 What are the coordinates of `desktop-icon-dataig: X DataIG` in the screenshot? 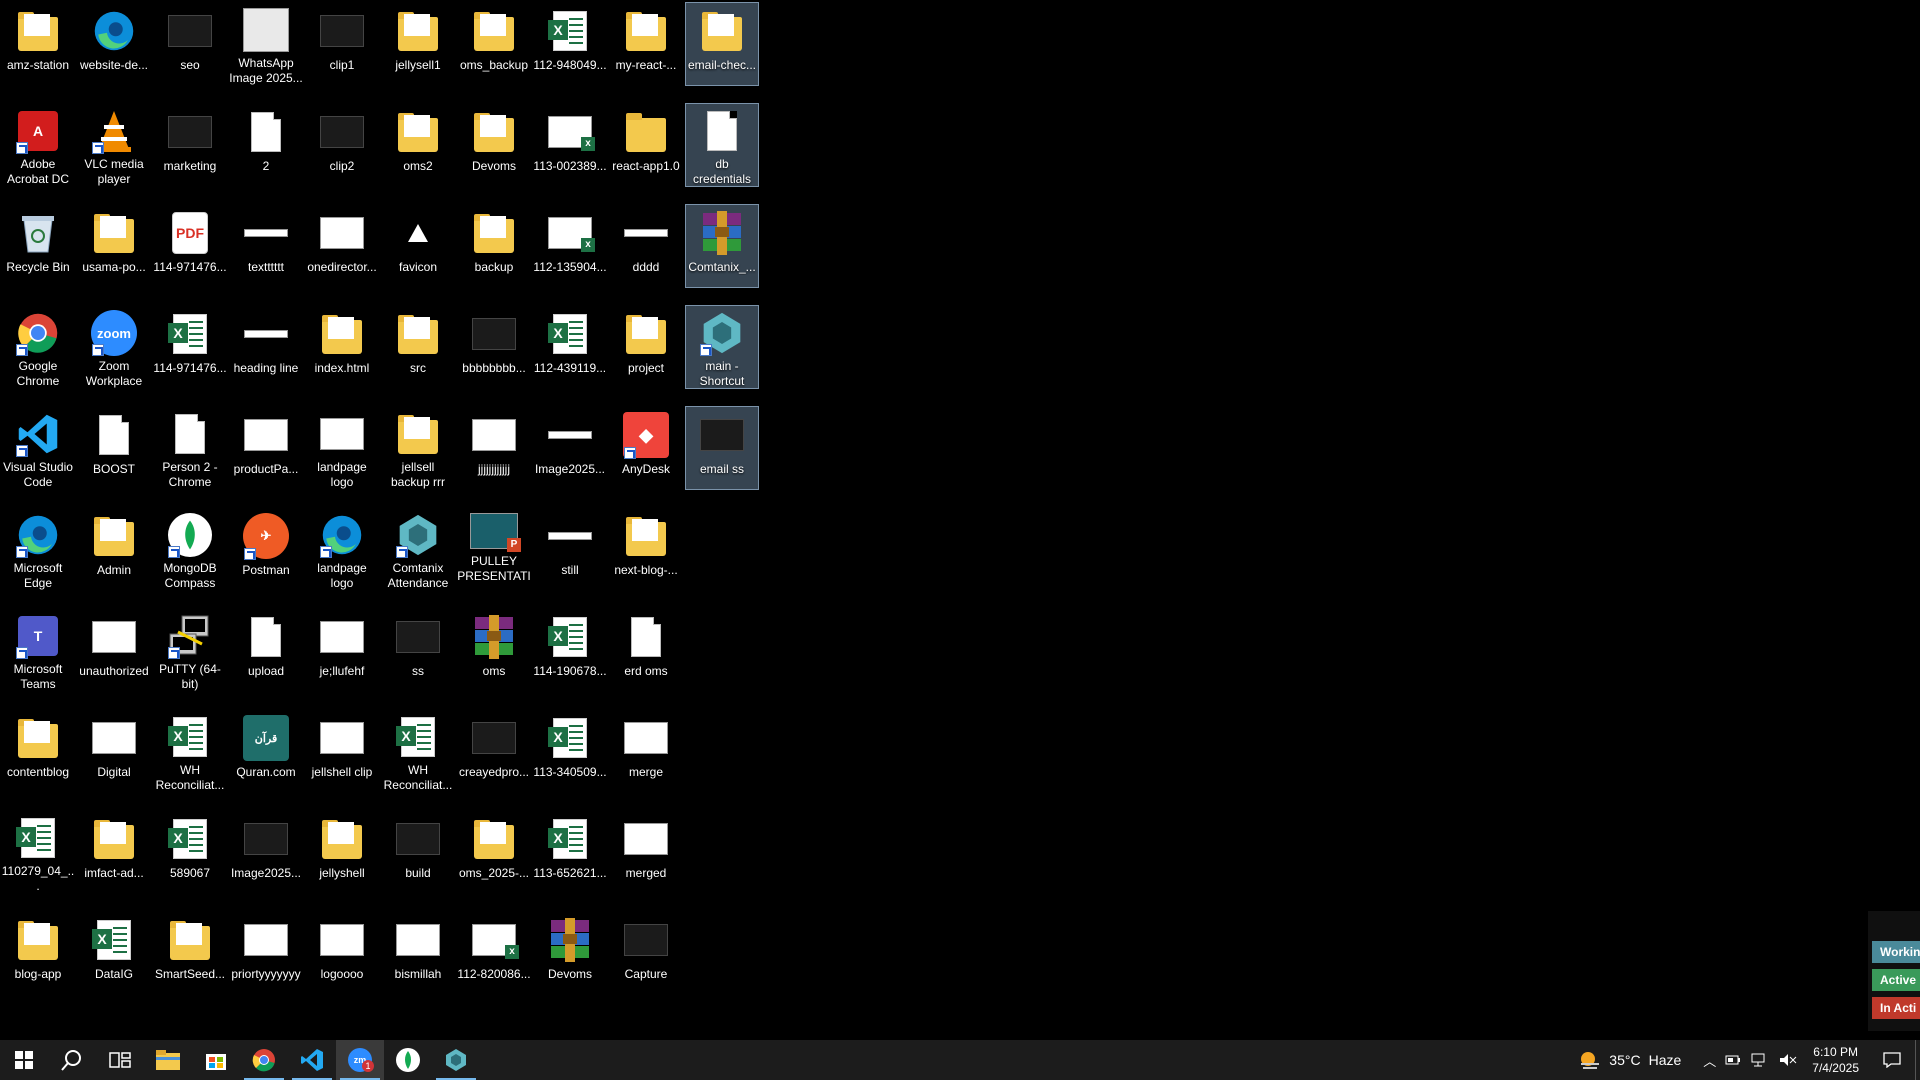 It's located at (114, 953).